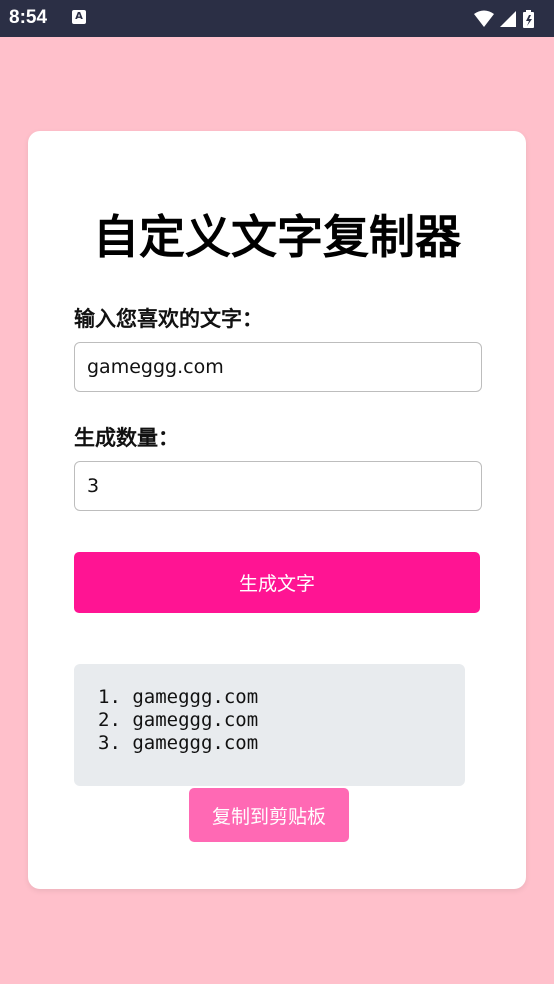 The image size is (554, 984). What do you see at coordinates (278, 486) in the screenshot?
I see `count-input` at bounding box center [278, 486].